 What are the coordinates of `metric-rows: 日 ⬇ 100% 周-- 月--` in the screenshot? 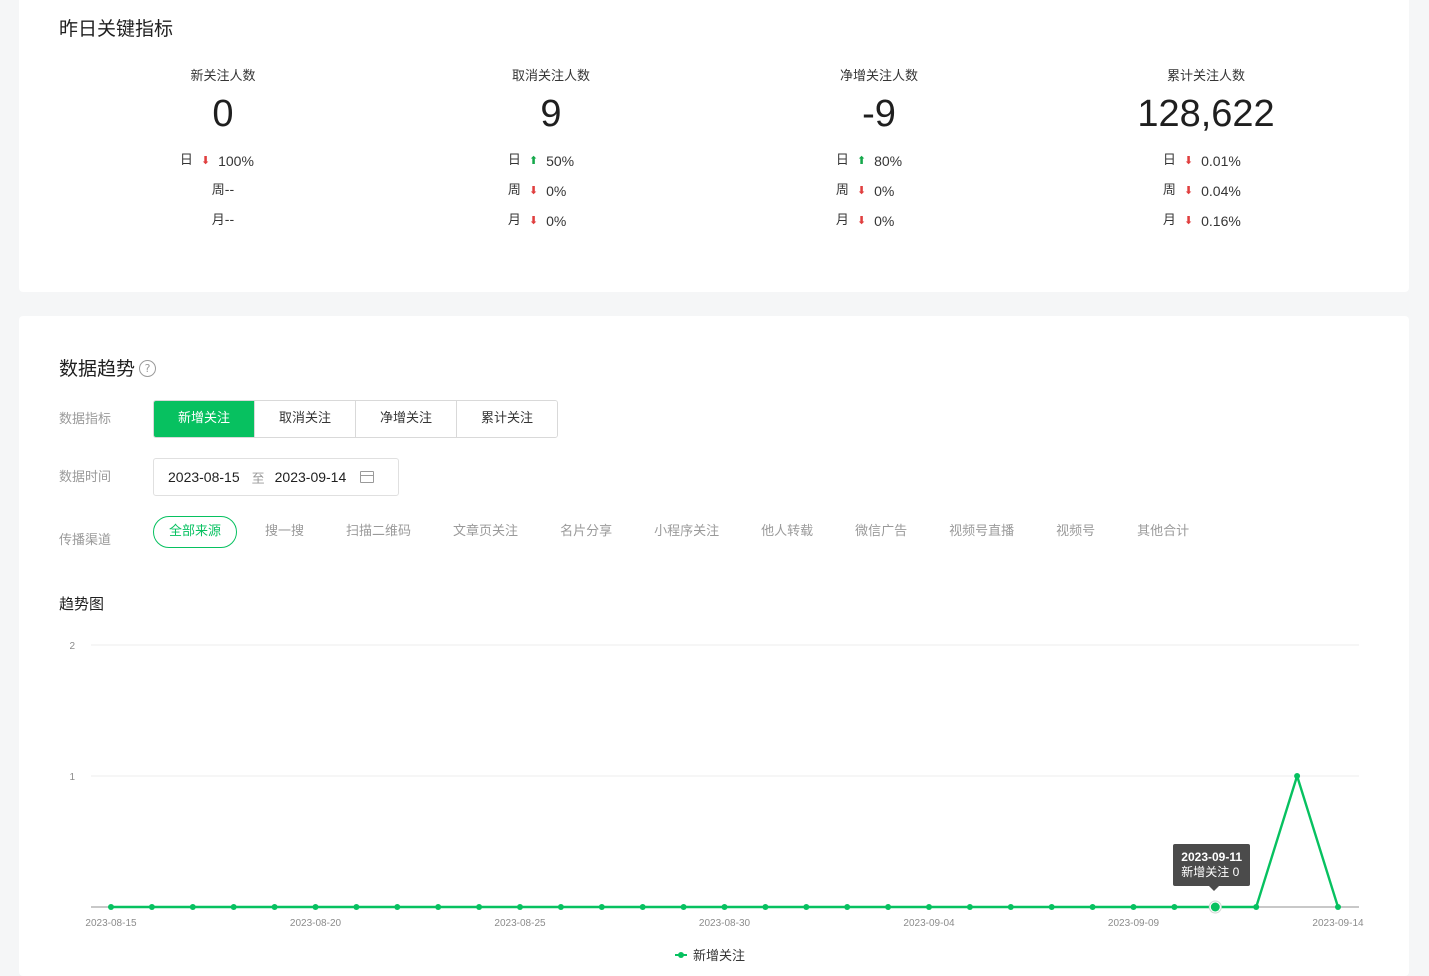 It's located at (223, 191).